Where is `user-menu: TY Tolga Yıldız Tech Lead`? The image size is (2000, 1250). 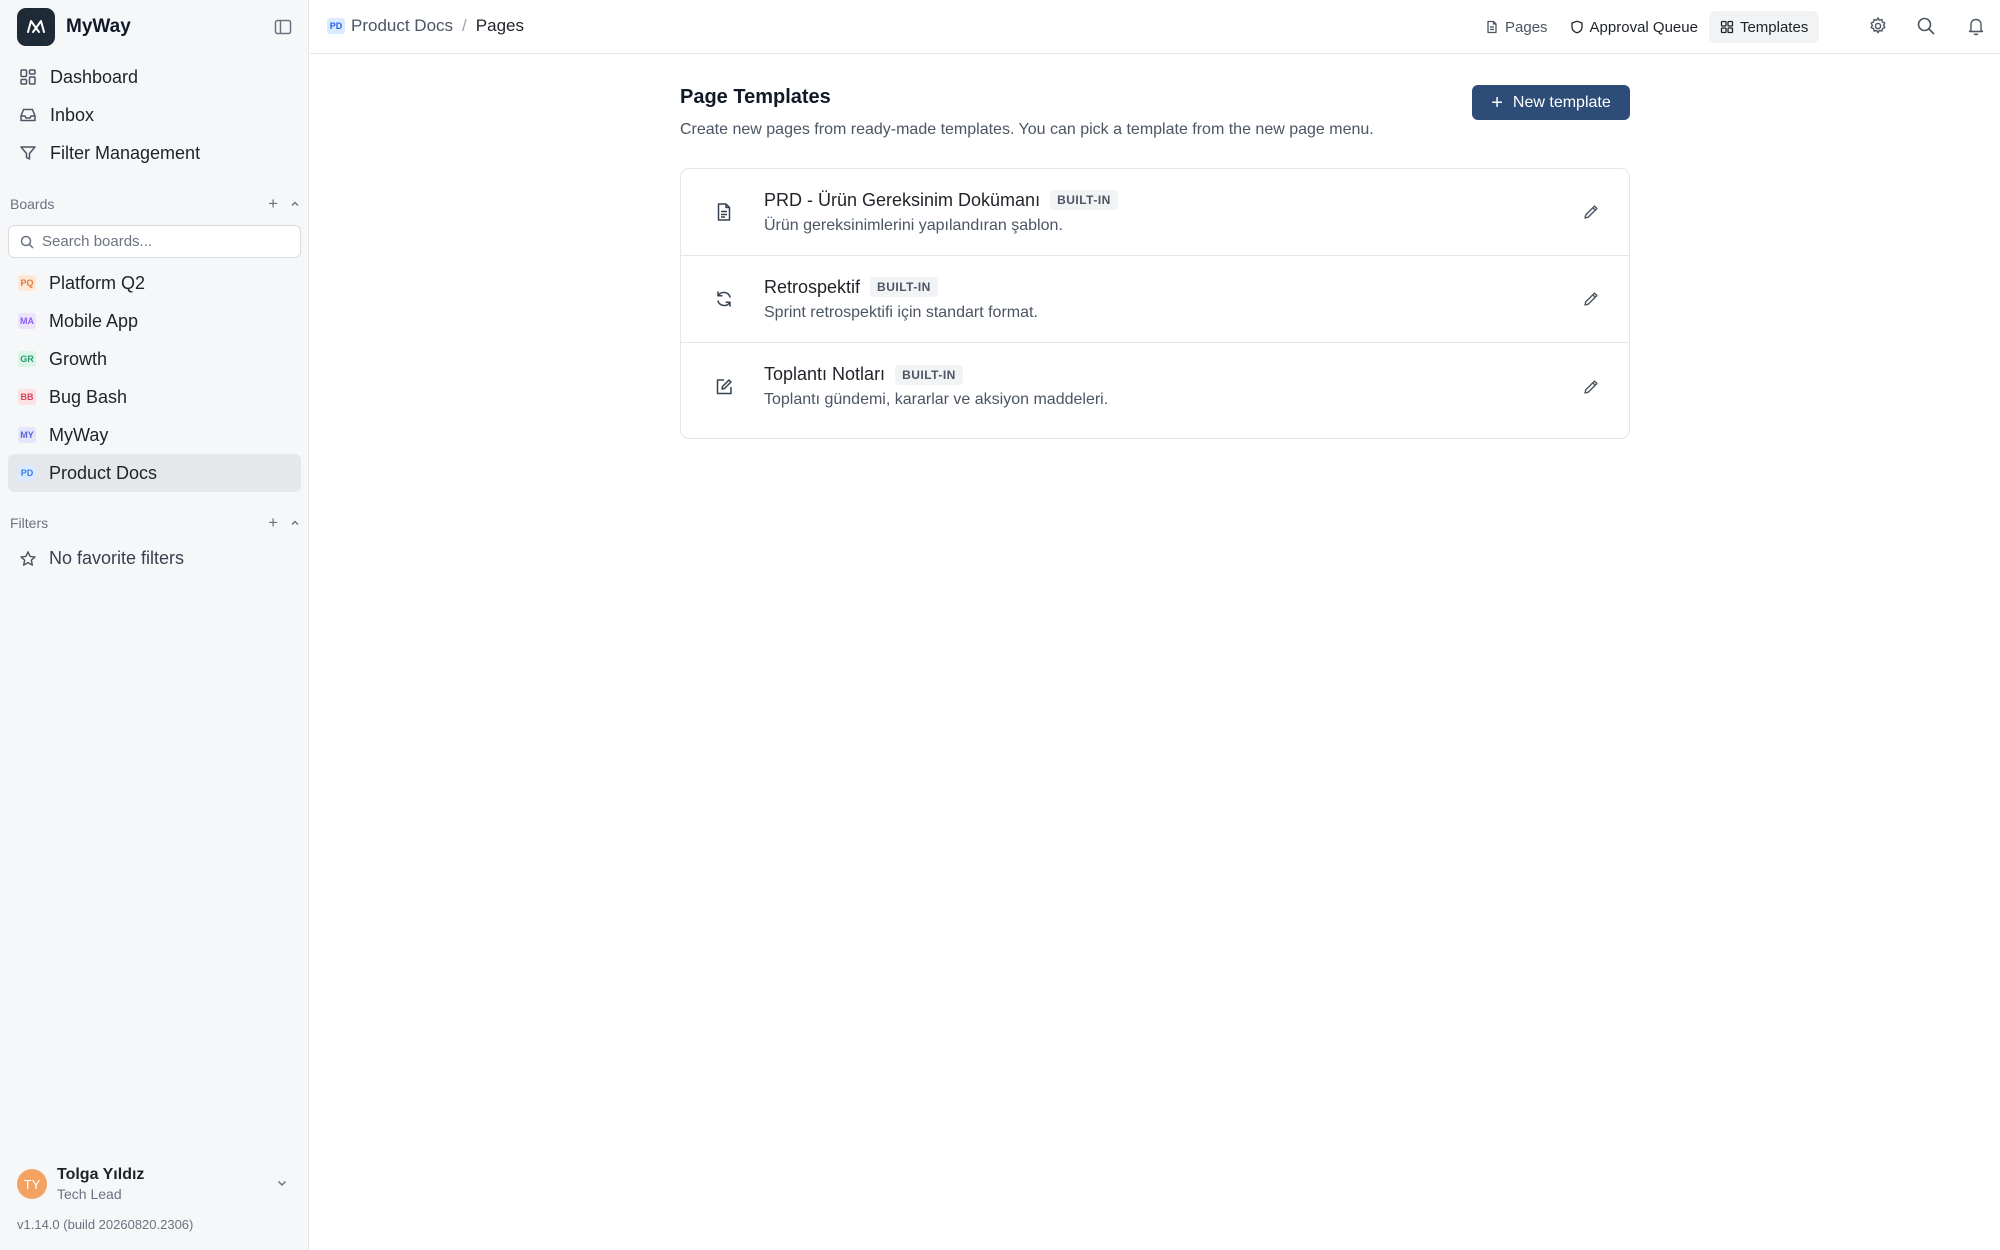
user-menu: TY Tolga Yıldız Tech Lead is located at coordinates (155, 1184).